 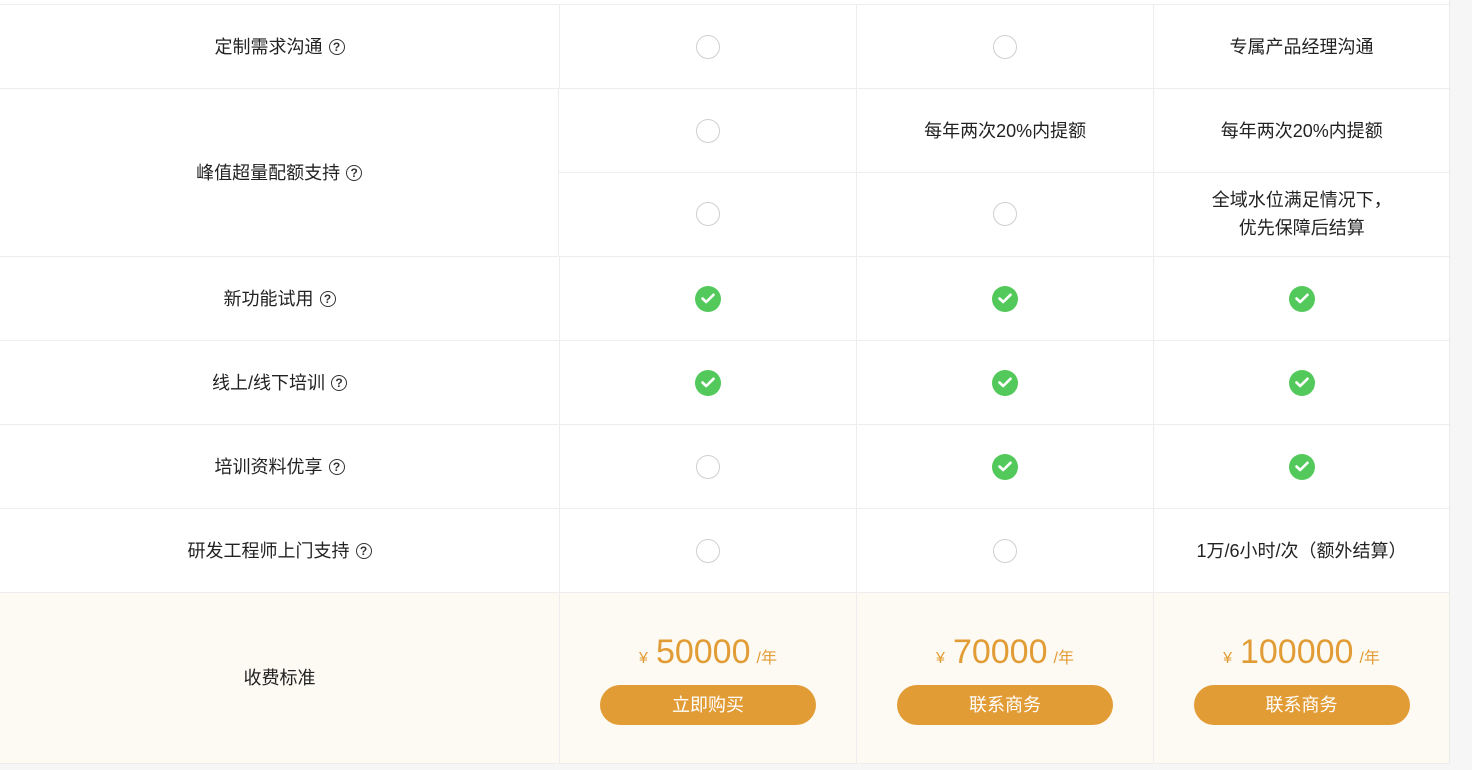 I want to click on table-row: 研发工程师上门支持 ? 1万/6小时/次（额外结算）, so click(x=724, y=551).